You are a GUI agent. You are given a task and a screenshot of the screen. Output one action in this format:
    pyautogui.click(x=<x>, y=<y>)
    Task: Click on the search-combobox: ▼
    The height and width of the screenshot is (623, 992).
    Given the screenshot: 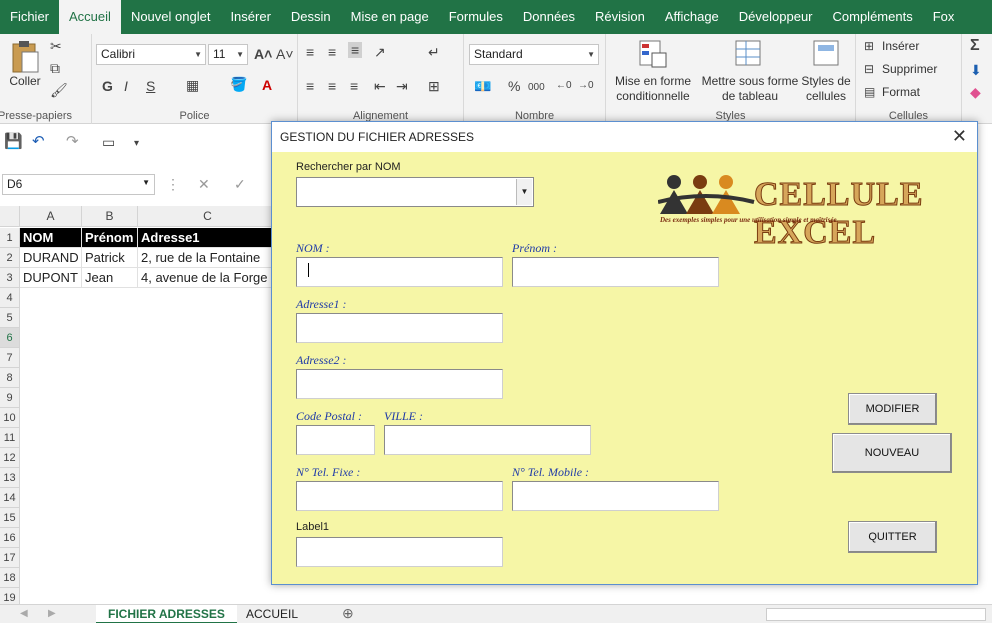 What is the action you would take?
    pyautogui.click(x=415, y=192)
    